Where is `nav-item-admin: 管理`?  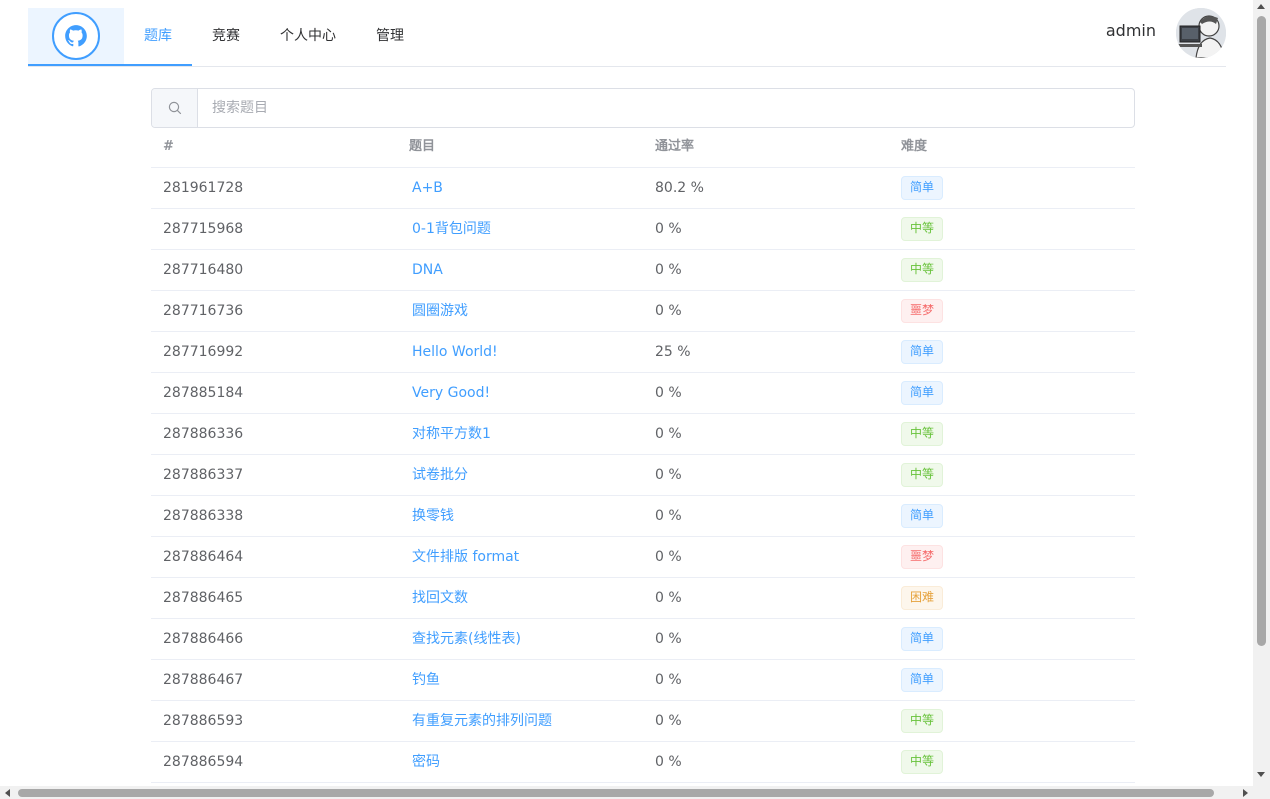
nav-item-admin: 管理 is located at coordinates (390, 36).